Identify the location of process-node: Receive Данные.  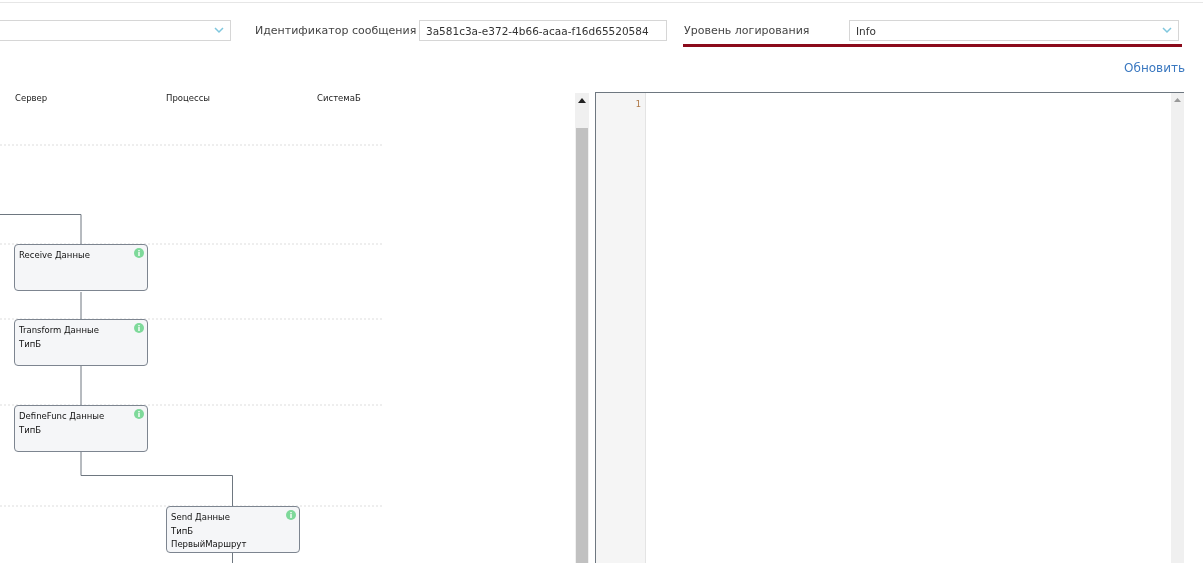
(81, 267).